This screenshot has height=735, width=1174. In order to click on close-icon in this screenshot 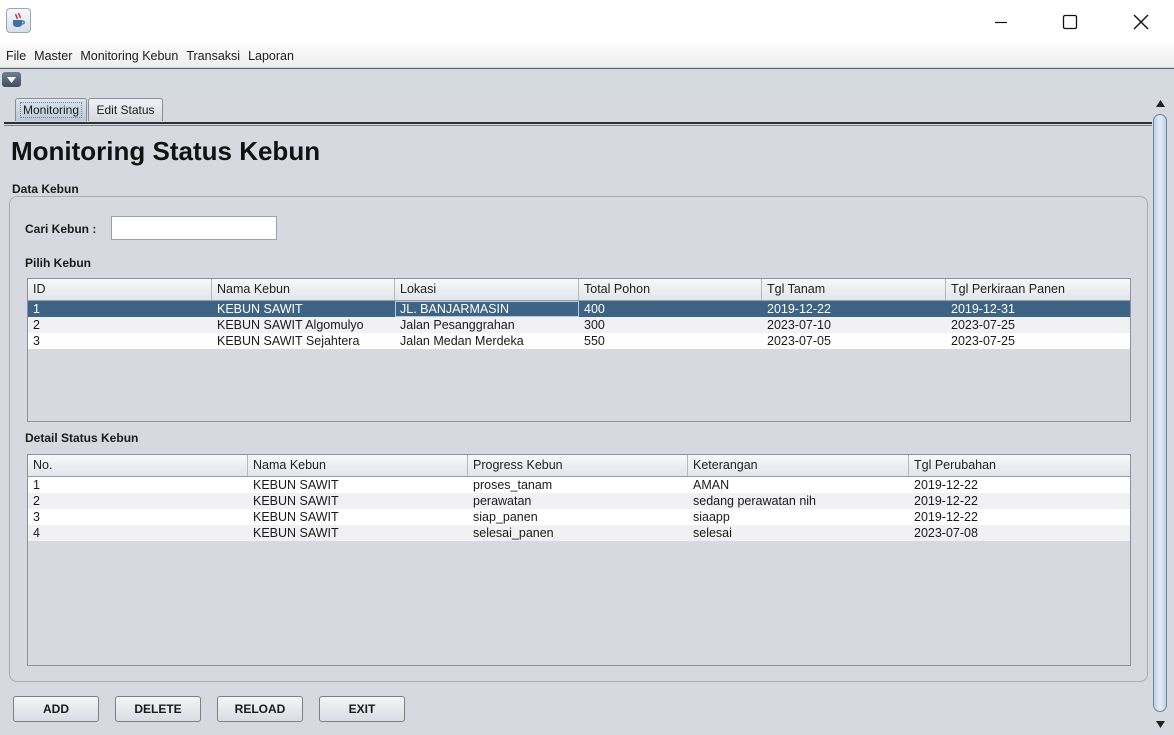, I will do `click(1141, 22)`.